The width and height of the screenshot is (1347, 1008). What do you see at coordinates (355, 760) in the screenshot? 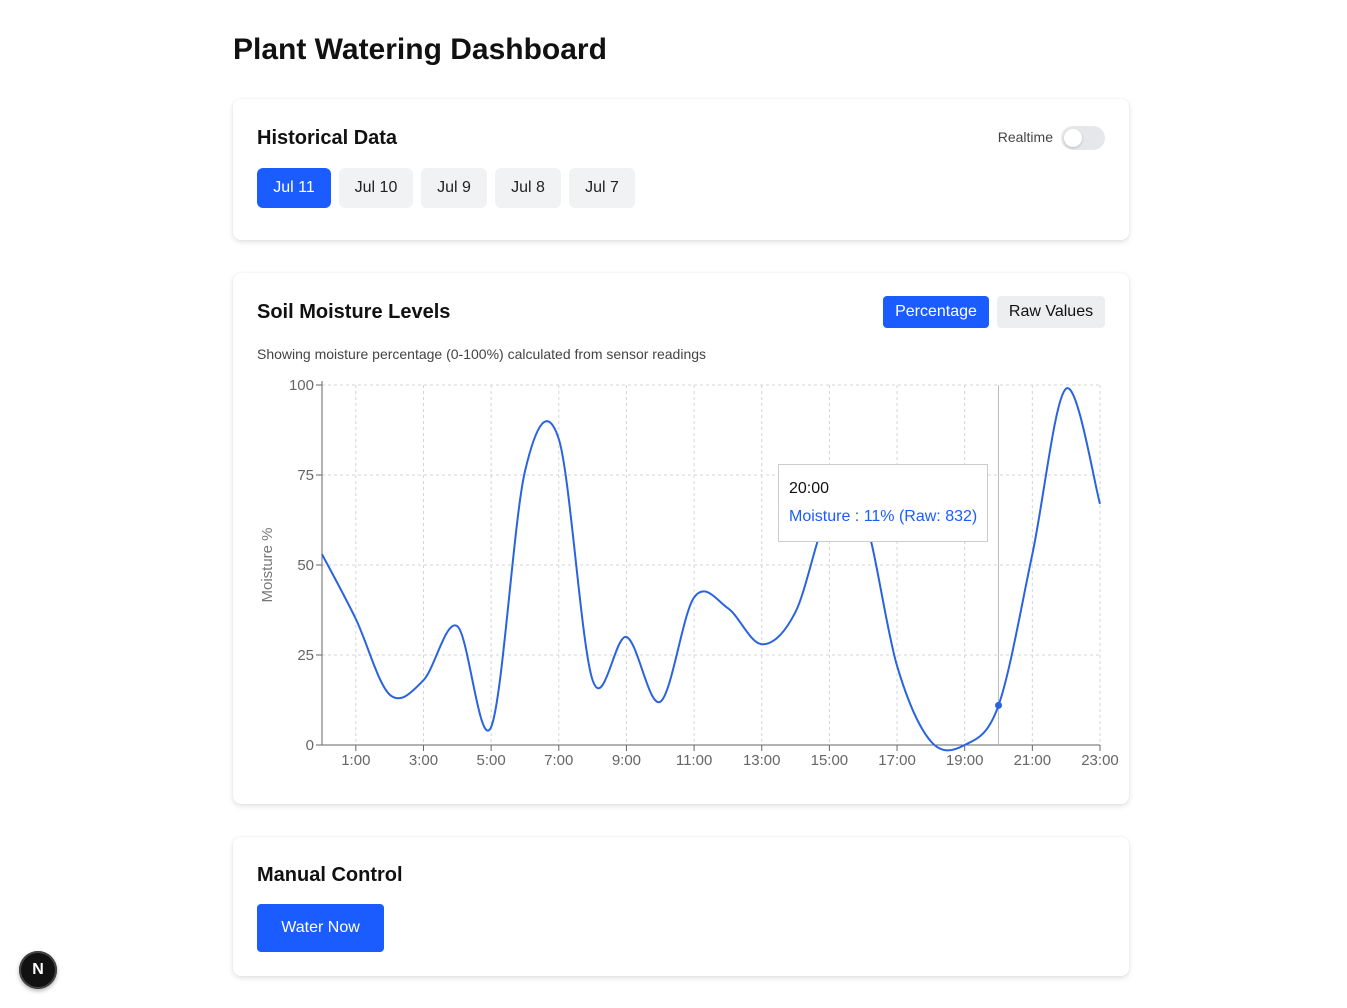
I see `x-tick-label: 1:00` at bounding box center [355, 760].